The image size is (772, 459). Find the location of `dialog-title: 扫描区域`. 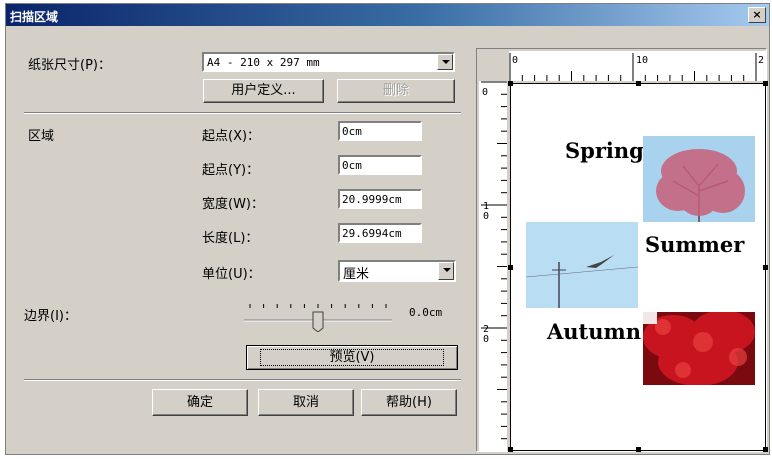

dialog-title: 扫描区域 is located at coordinates (34, 17).